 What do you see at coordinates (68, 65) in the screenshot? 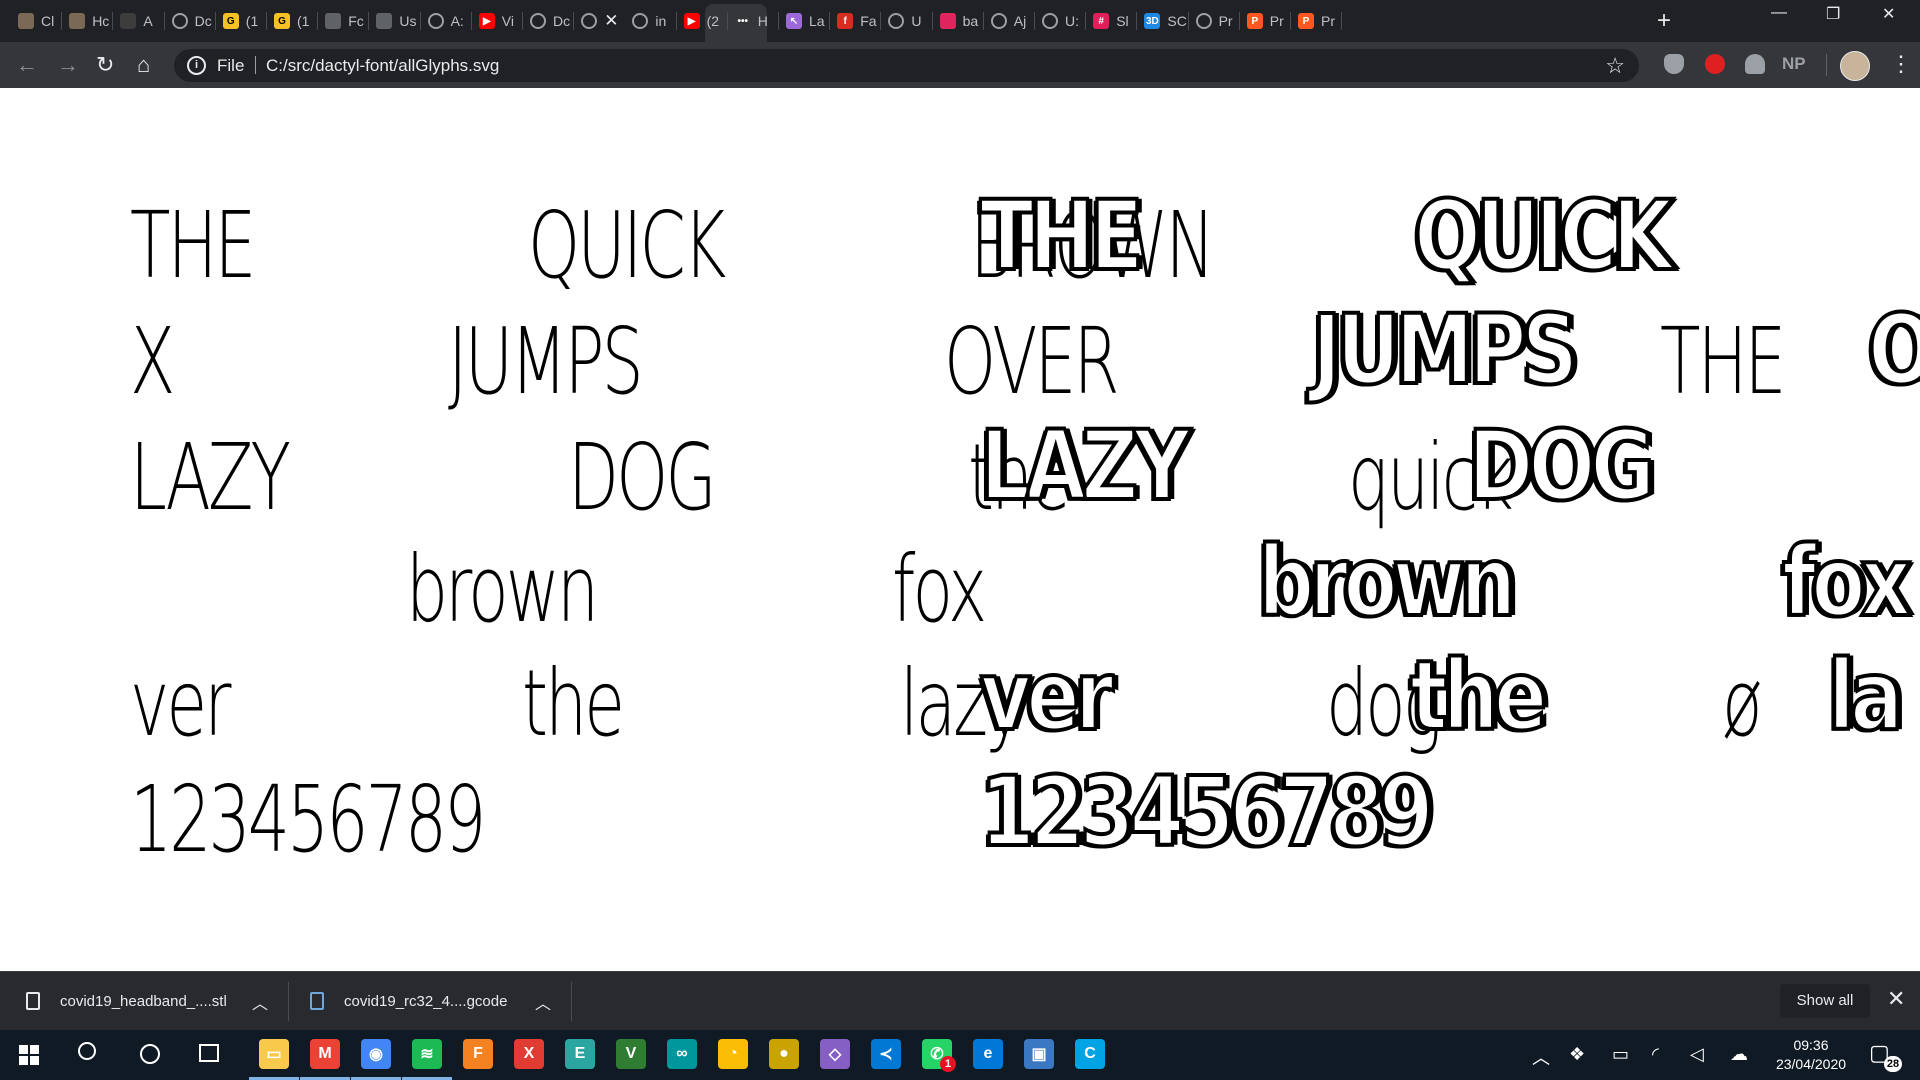
I see `forward-icon: →` at bounding box center [68, 65].